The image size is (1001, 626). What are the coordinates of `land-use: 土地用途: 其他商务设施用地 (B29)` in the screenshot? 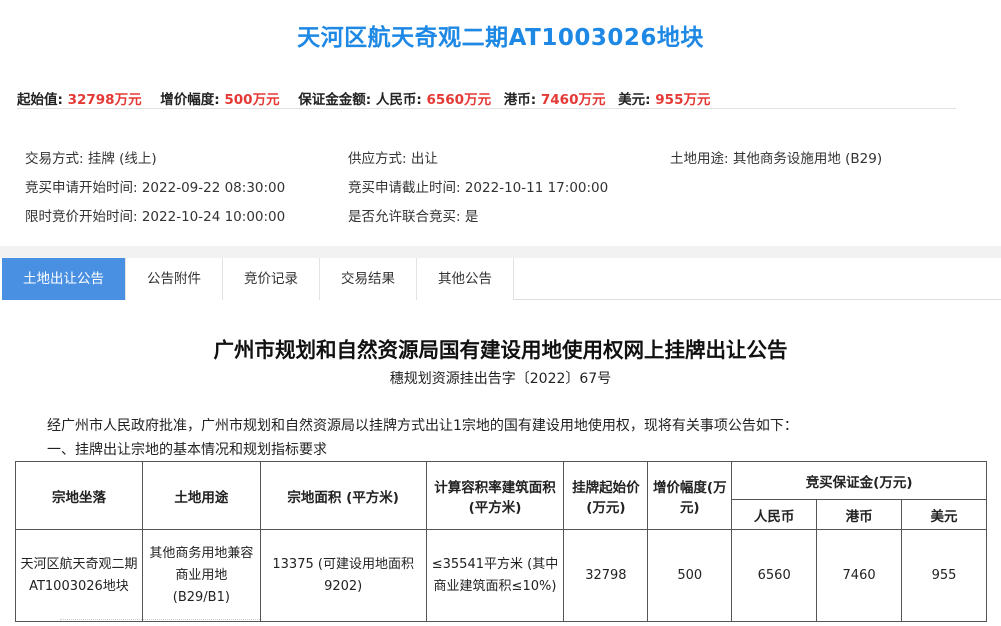 It's located at (776, 159).